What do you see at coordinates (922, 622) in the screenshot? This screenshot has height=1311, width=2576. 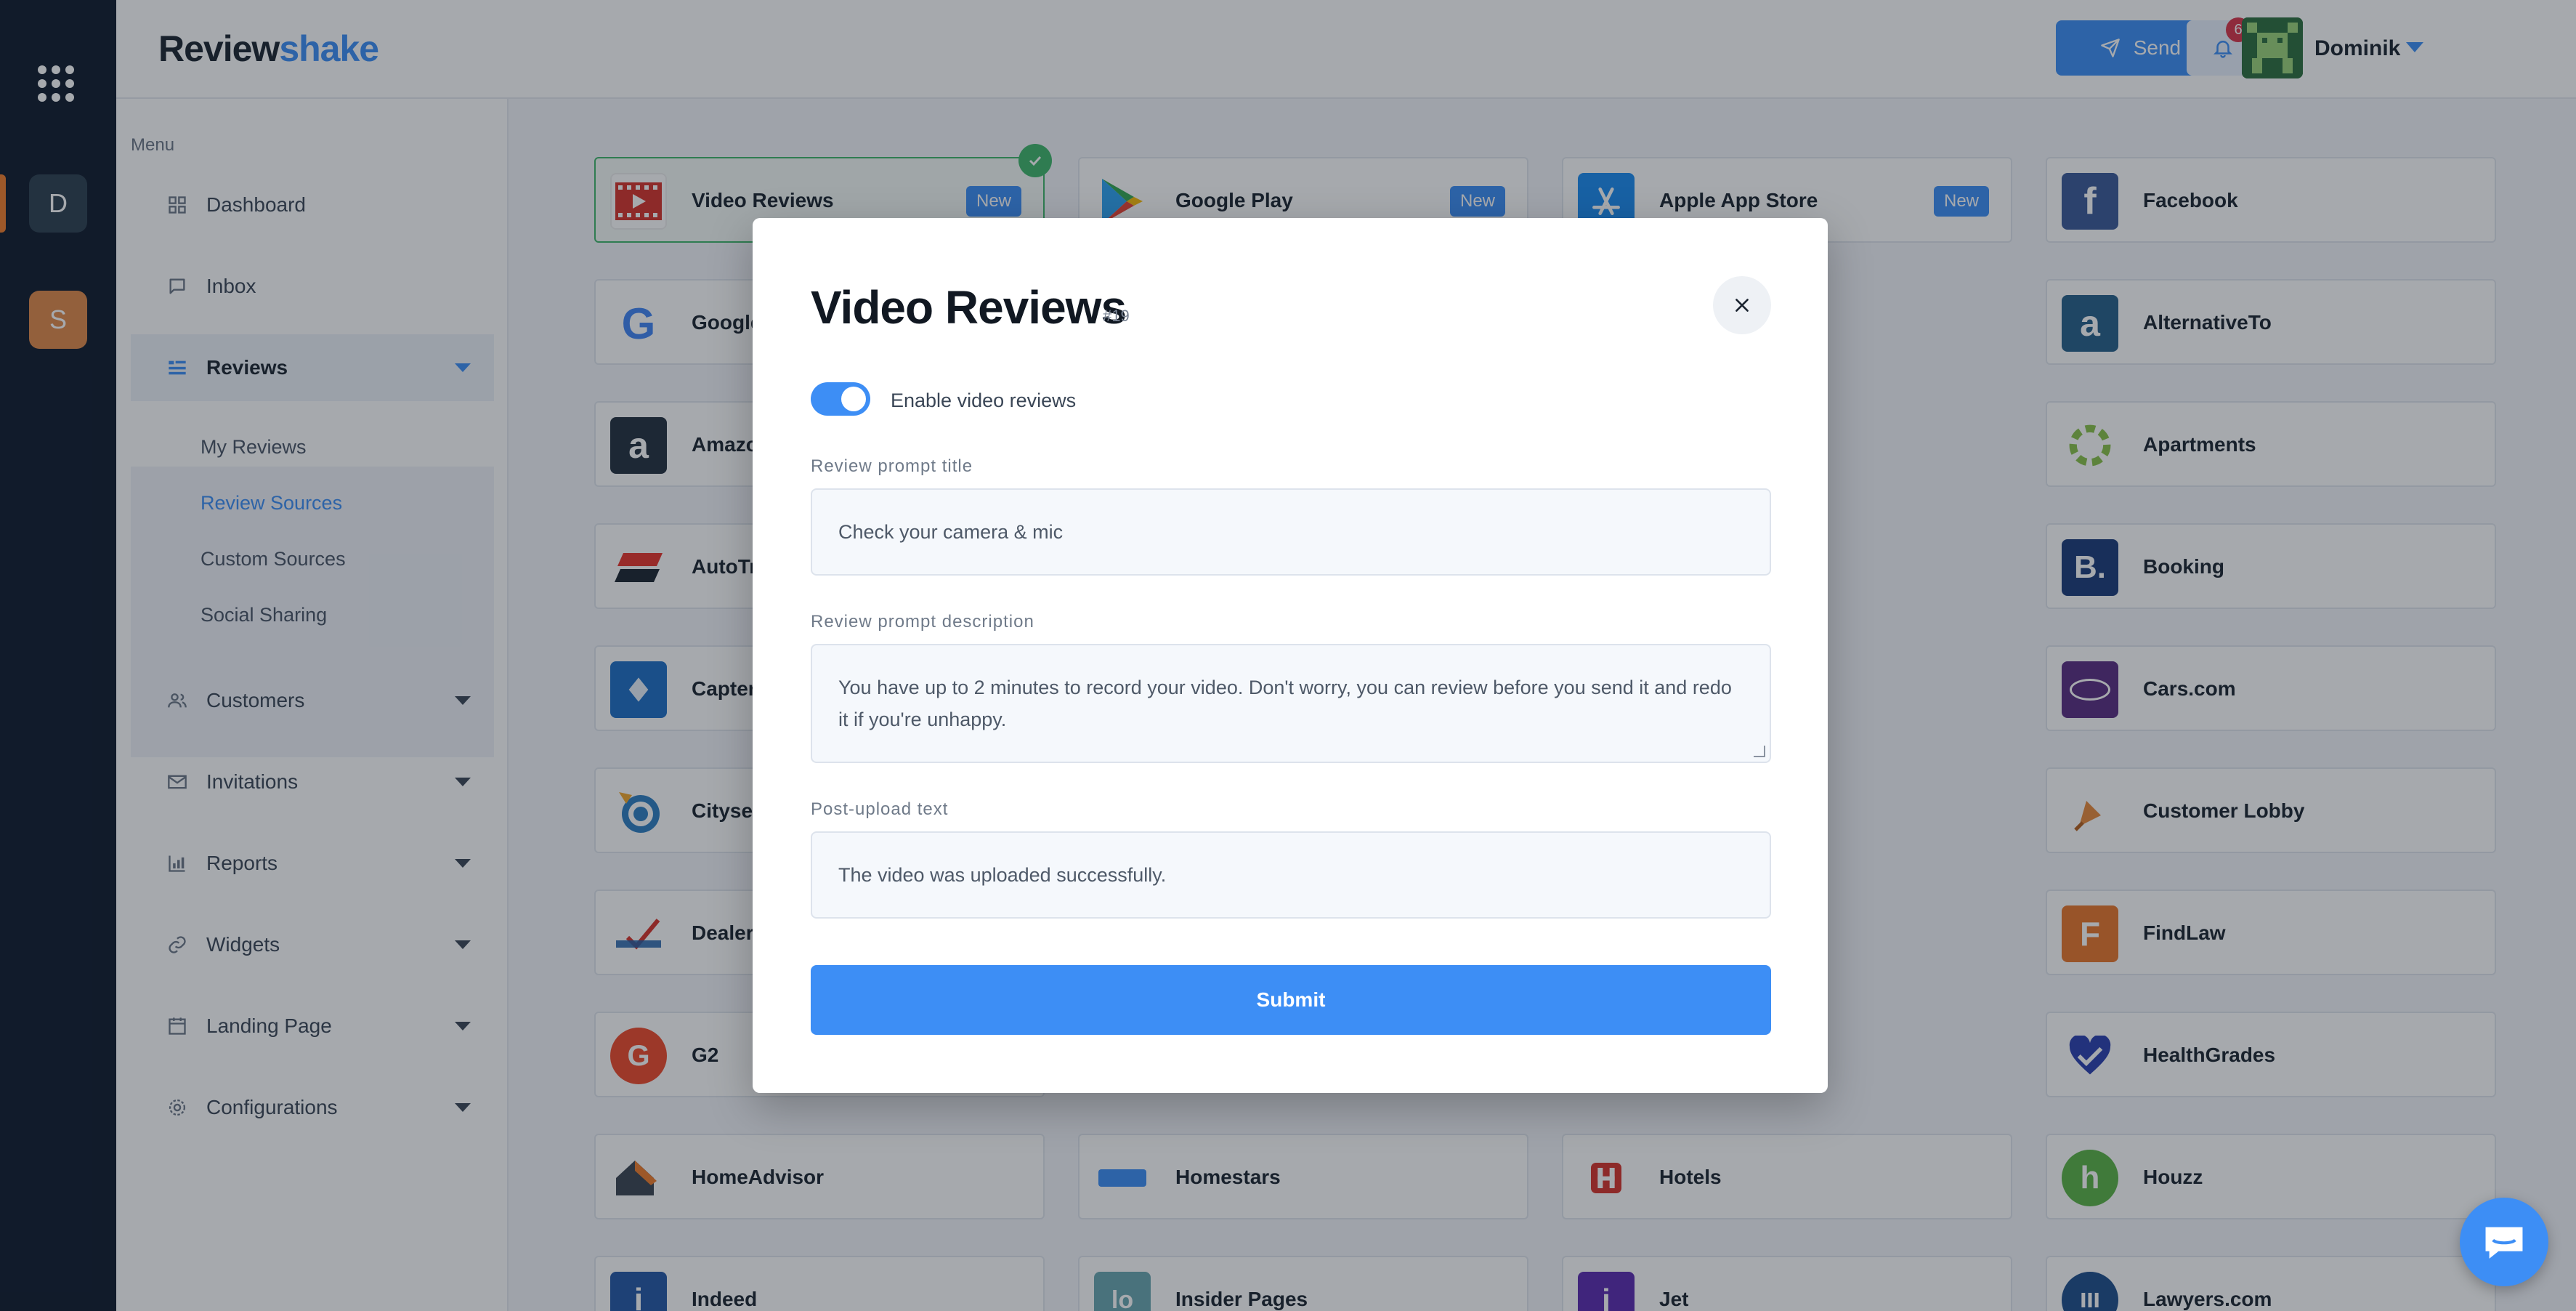 I see `prompt-description-label: Review prompt description` at bounding box center [922, 622].